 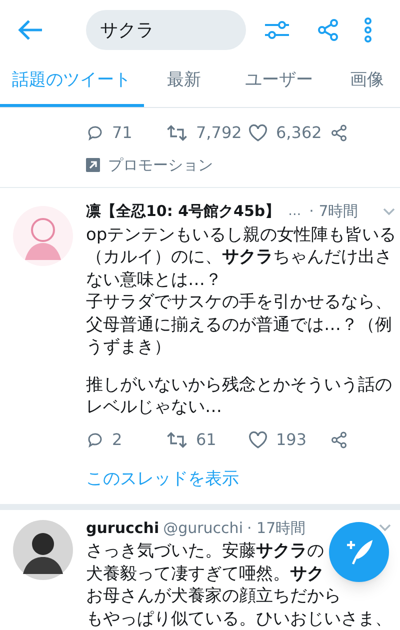 I want to click on tab: 話題のツイート, so click(x=72, y=82).